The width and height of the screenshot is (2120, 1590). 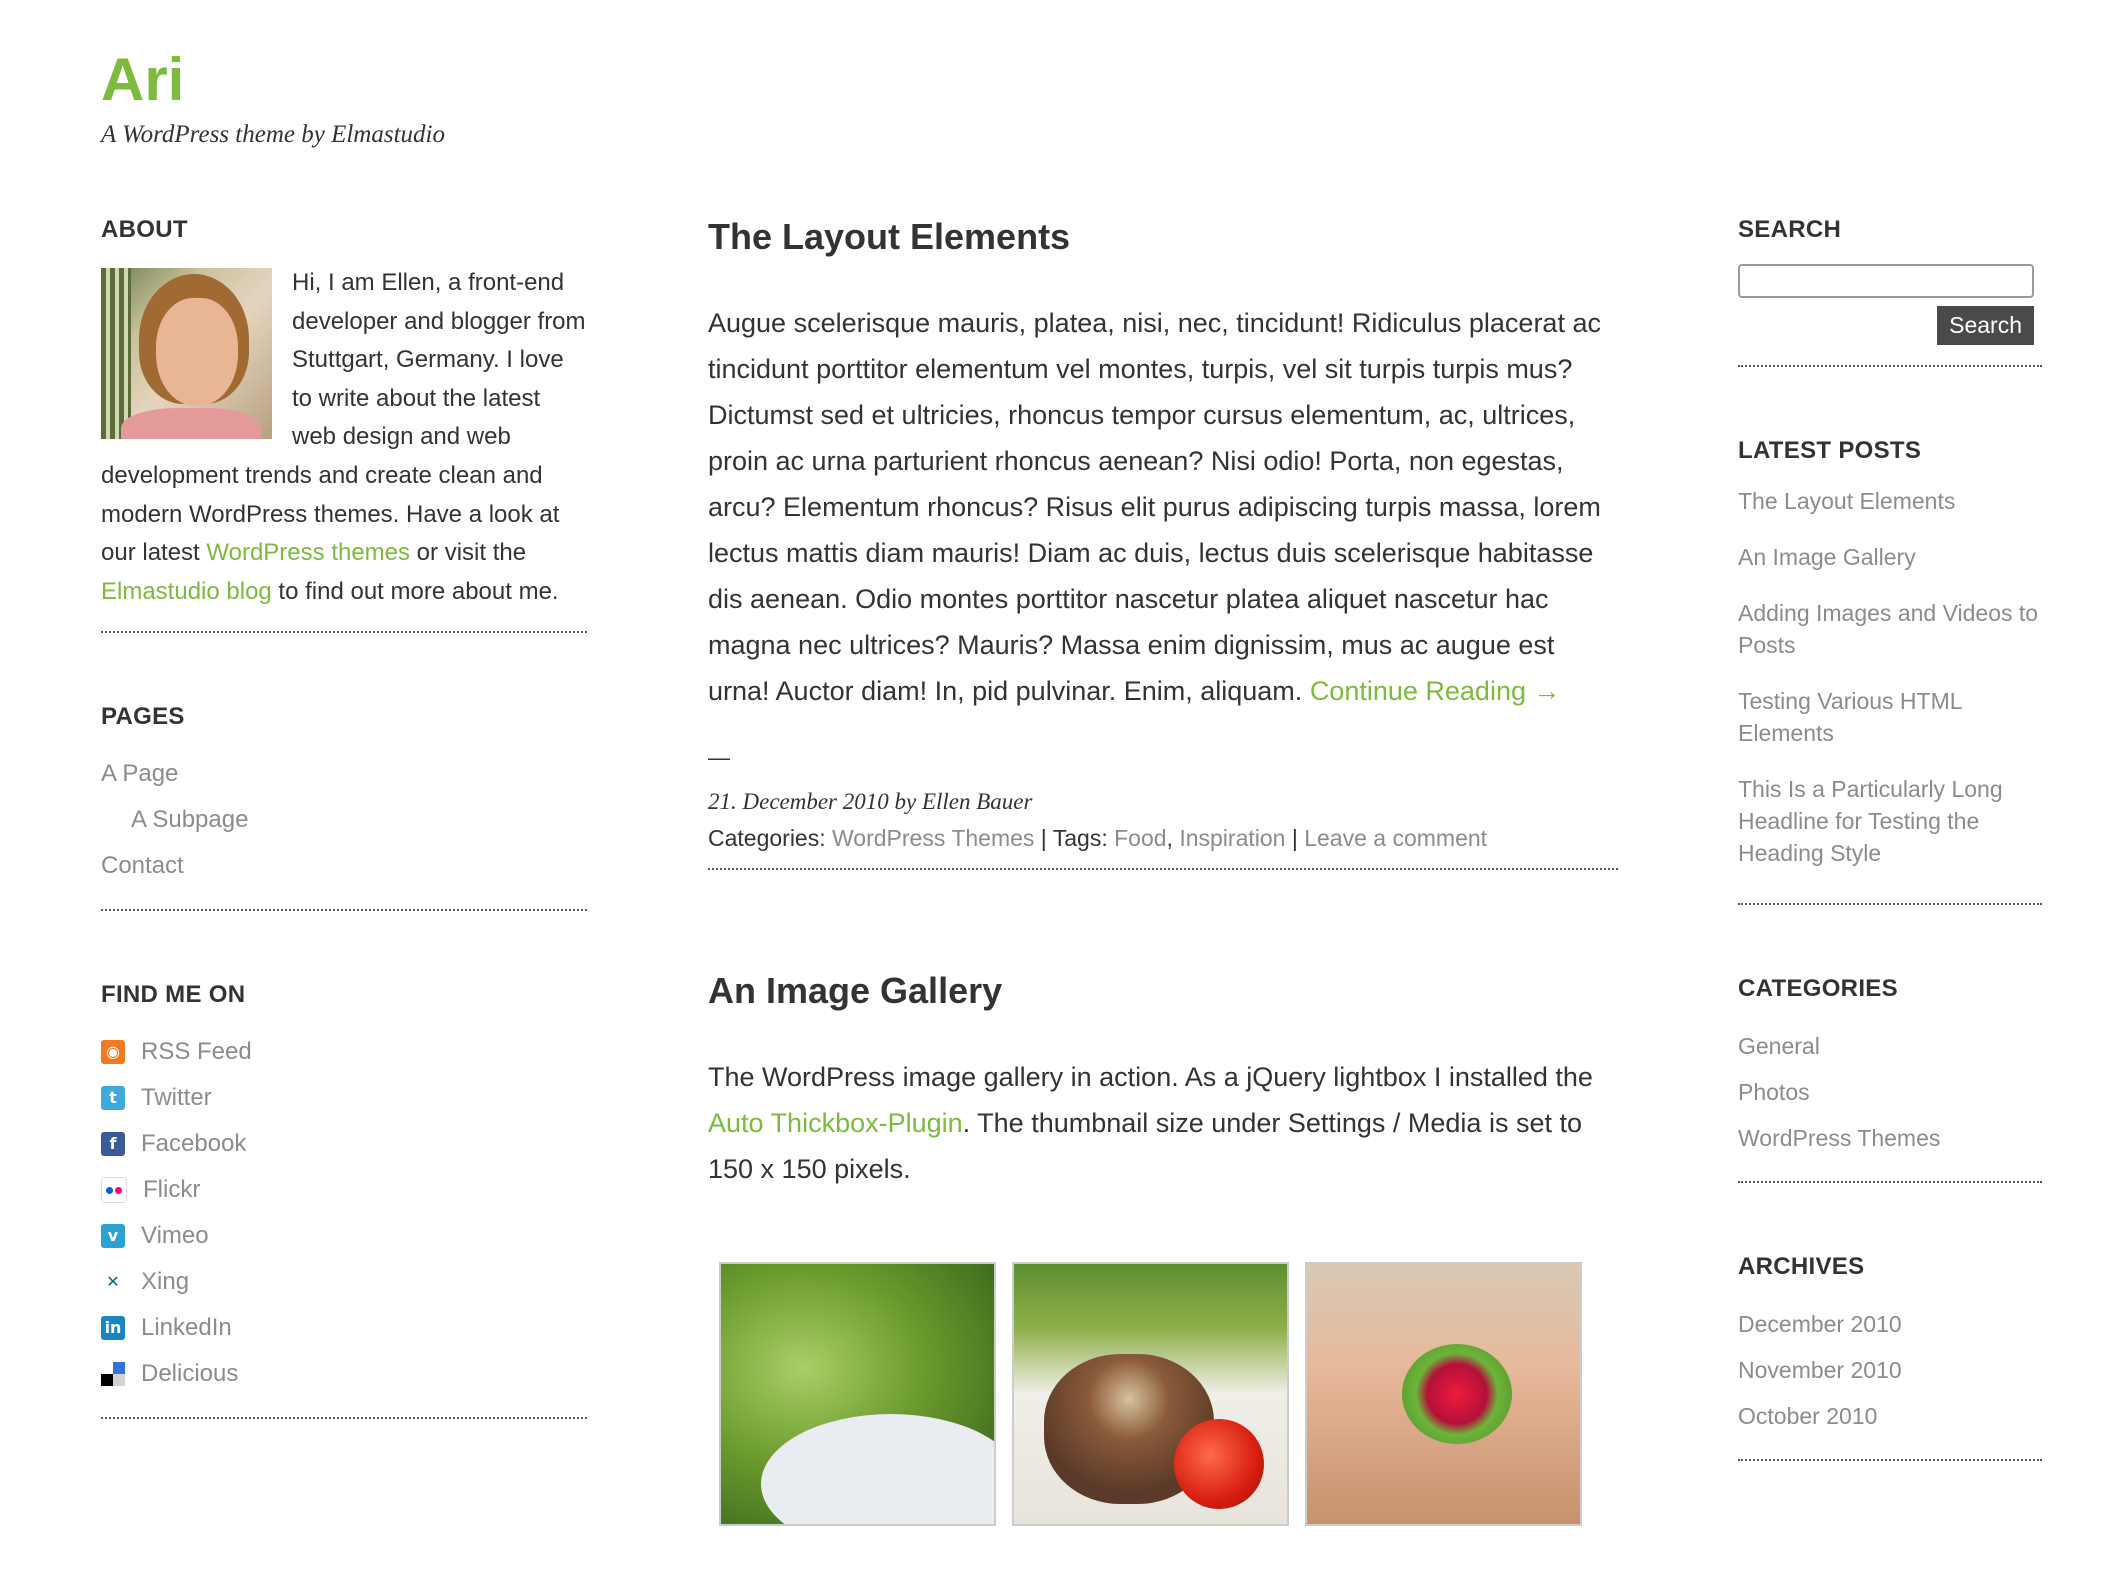 I want to click on image-gallery, so click(x=1163, y=1394).